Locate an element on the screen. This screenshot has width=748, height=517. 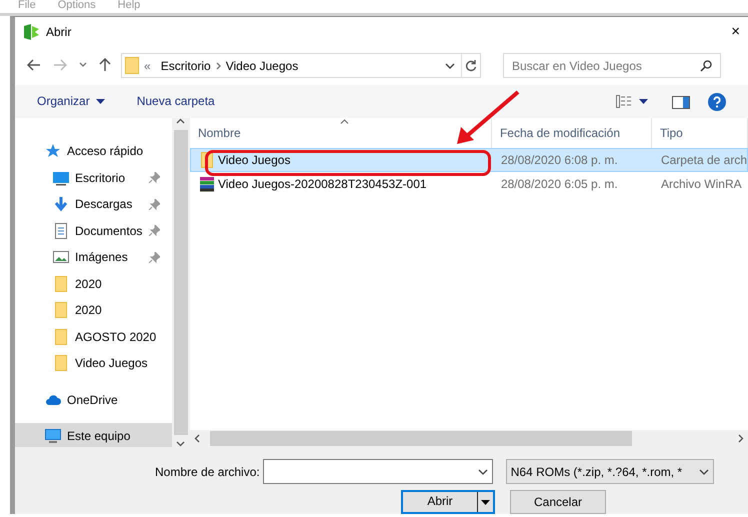
organize-button: Organizar is located at coordinates (71, 101).